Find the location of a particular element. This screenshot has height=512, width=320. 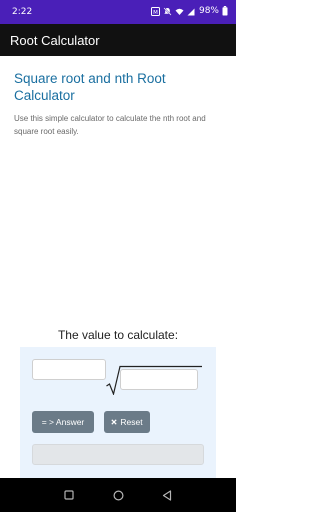

home-icon is located at coordinates (118, 495).